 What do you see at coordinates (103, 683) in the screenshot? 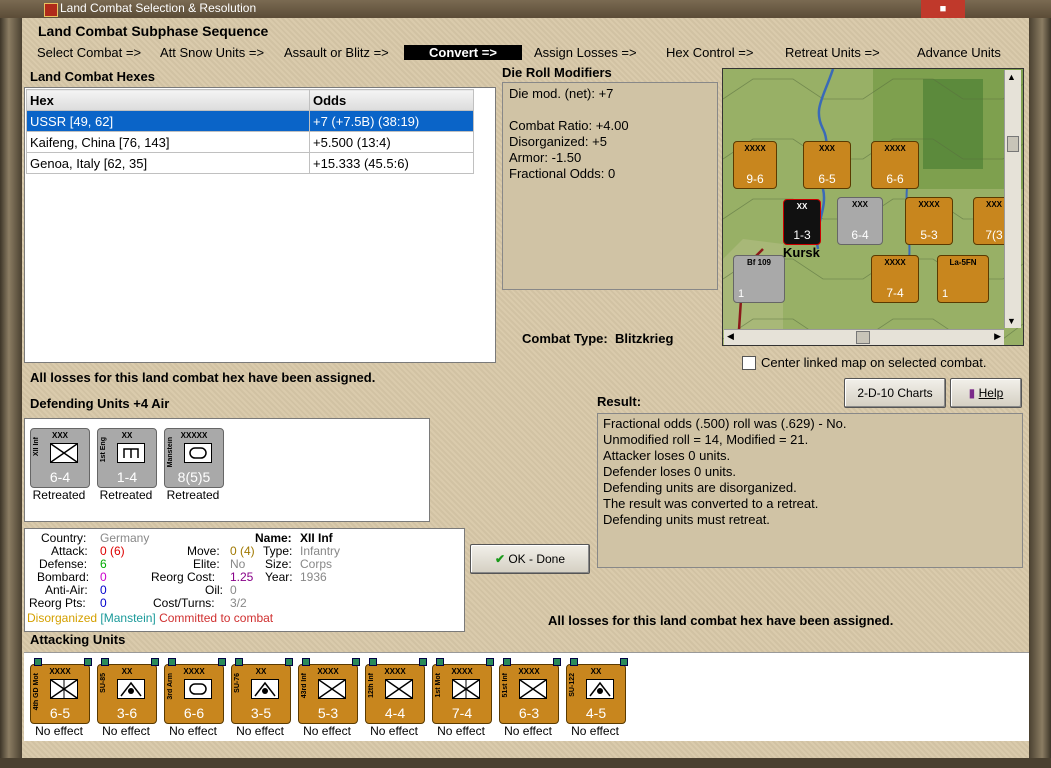
I see `unit-name: SU-85` at bounding box center [103, 683].